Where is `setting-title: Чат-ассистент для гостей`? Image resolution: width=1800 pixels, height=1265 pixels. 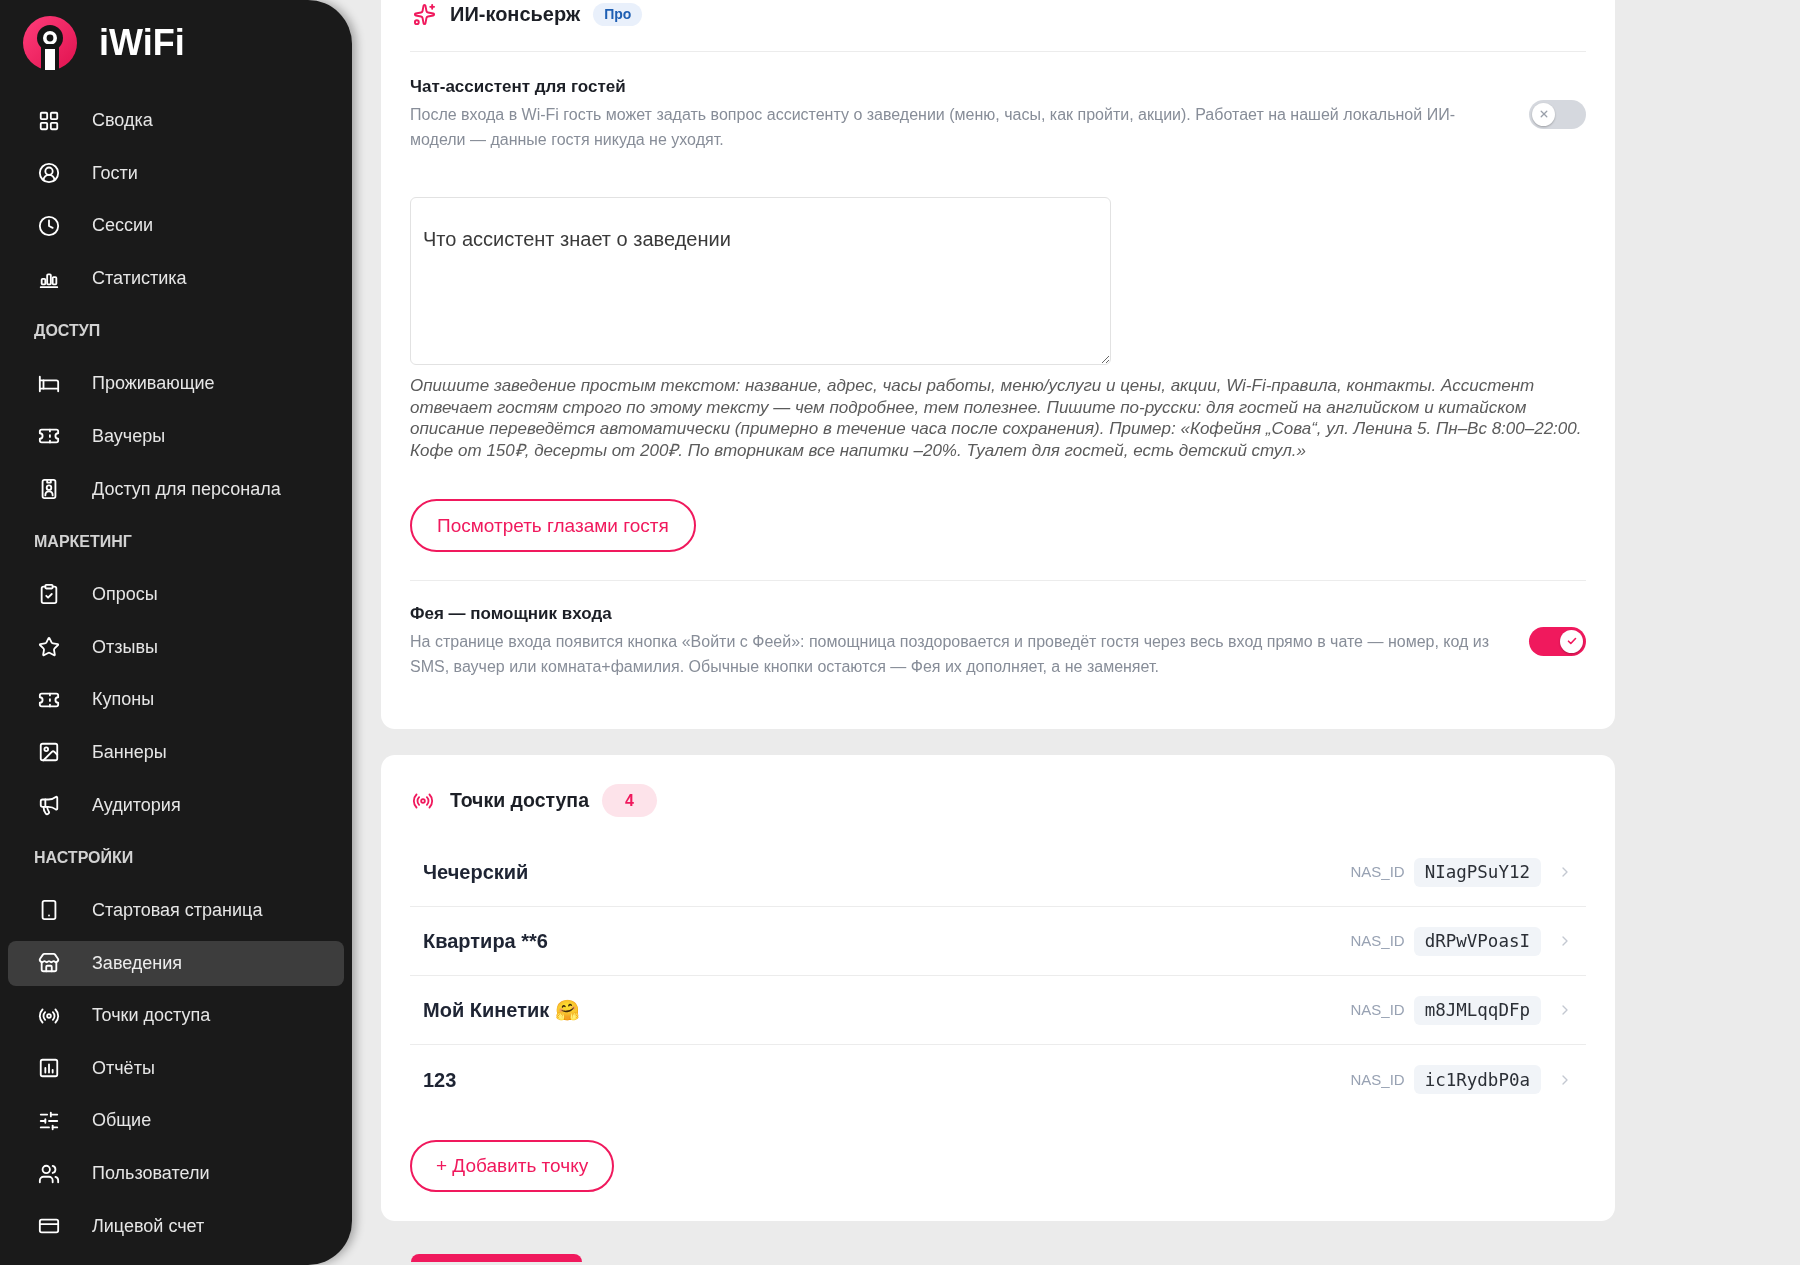
setting-title: Чат-ассистент для гостей is located at coordinates (518, 87).